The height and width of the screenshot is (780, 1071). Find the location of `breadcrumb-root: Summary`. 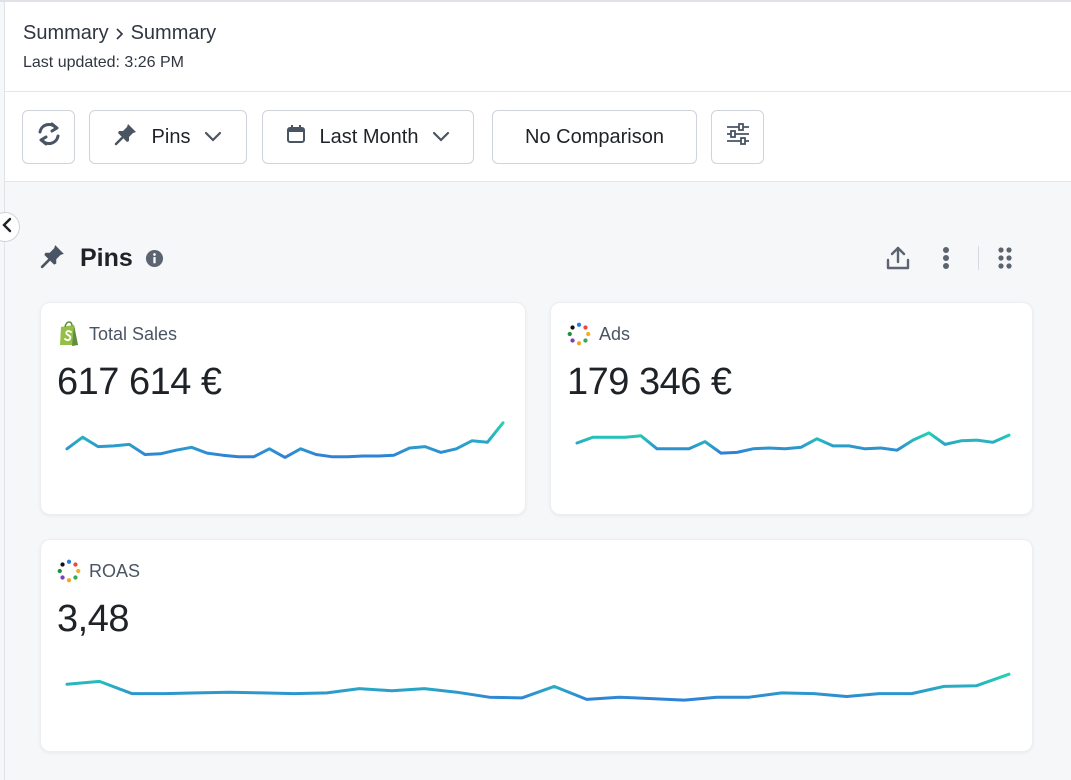

breadcrumb-root: Summary is located at coordinates (66, 33).